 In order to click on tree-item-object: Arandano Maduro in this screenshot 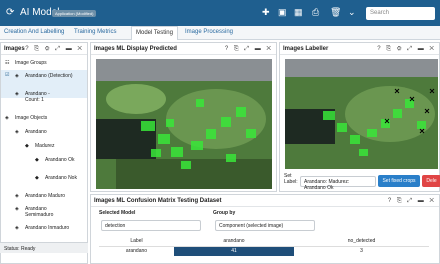, I will do `click(45, 196)`.